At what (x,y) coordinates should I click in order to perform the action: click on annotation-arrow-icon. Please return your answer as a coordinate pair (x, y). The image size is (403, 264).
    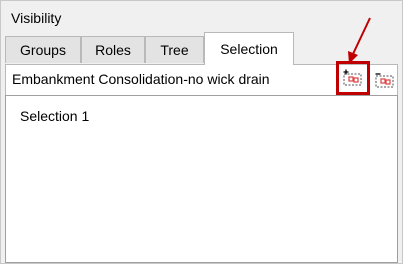
    Looking at the image, I should click on (359, 40).